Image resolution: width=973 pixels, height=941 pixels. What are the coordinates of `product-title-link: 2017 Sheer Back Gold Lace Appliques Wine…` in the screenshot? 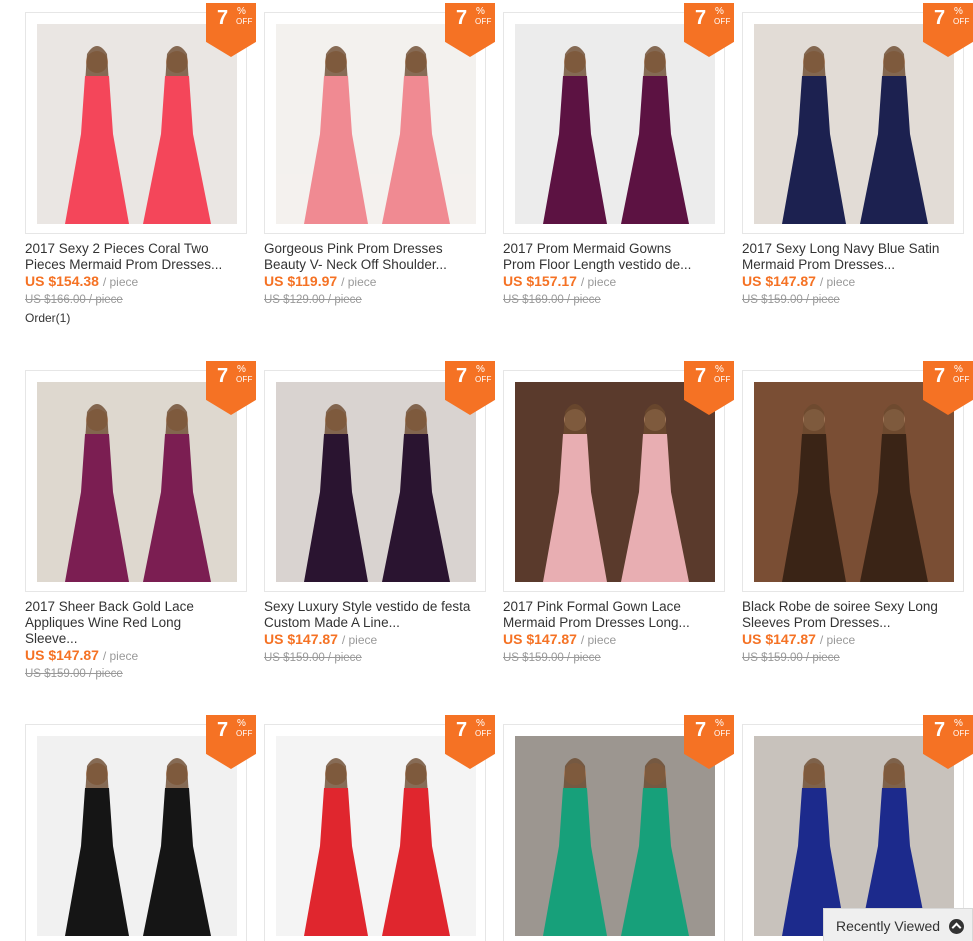 It's located at (141, 623).